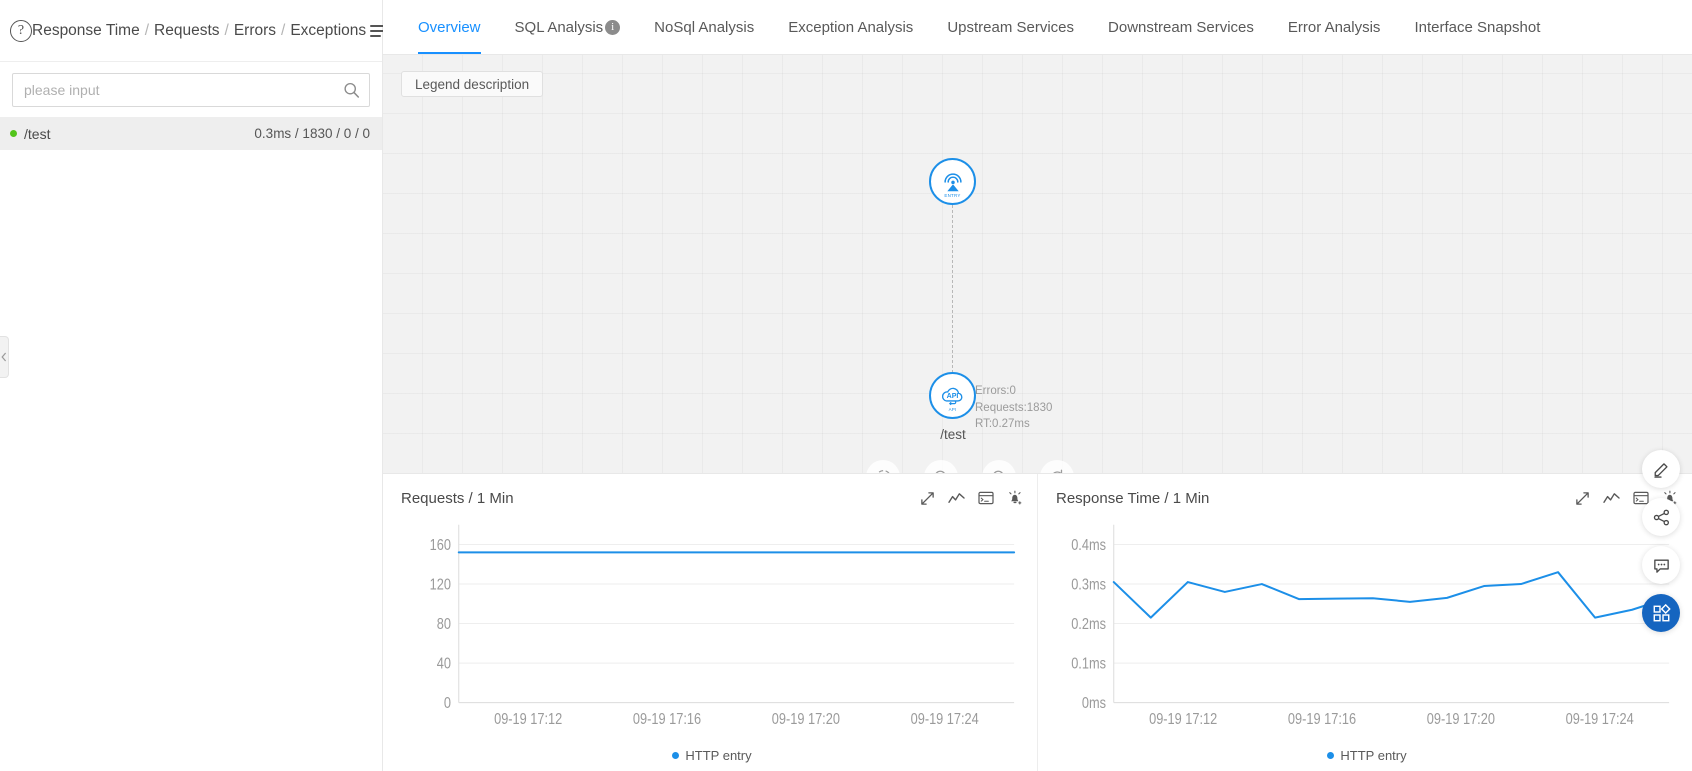 This screenshot has width=1692, height=771. Describe the element at coordinates (676, 755) in the screenshot. I see `legend-dot` at that location.